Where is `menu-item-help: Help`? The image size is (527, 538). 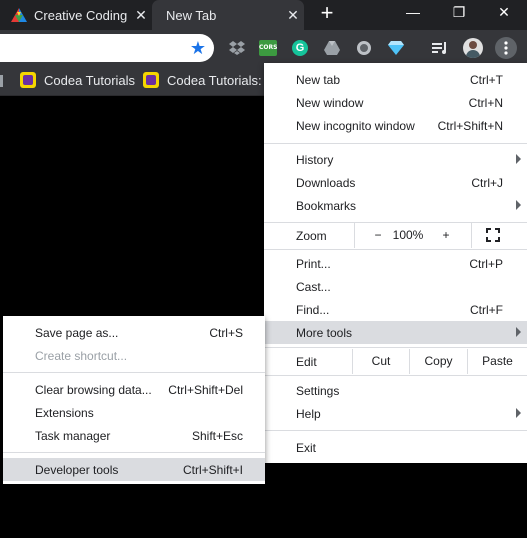
menu-item-help: Help is located at coordinates (395, 413).